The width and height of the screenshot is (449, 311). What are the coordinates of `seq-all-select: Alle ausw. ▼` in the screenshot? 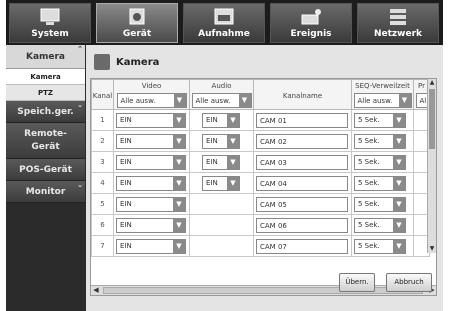 It's located at (382, 100).